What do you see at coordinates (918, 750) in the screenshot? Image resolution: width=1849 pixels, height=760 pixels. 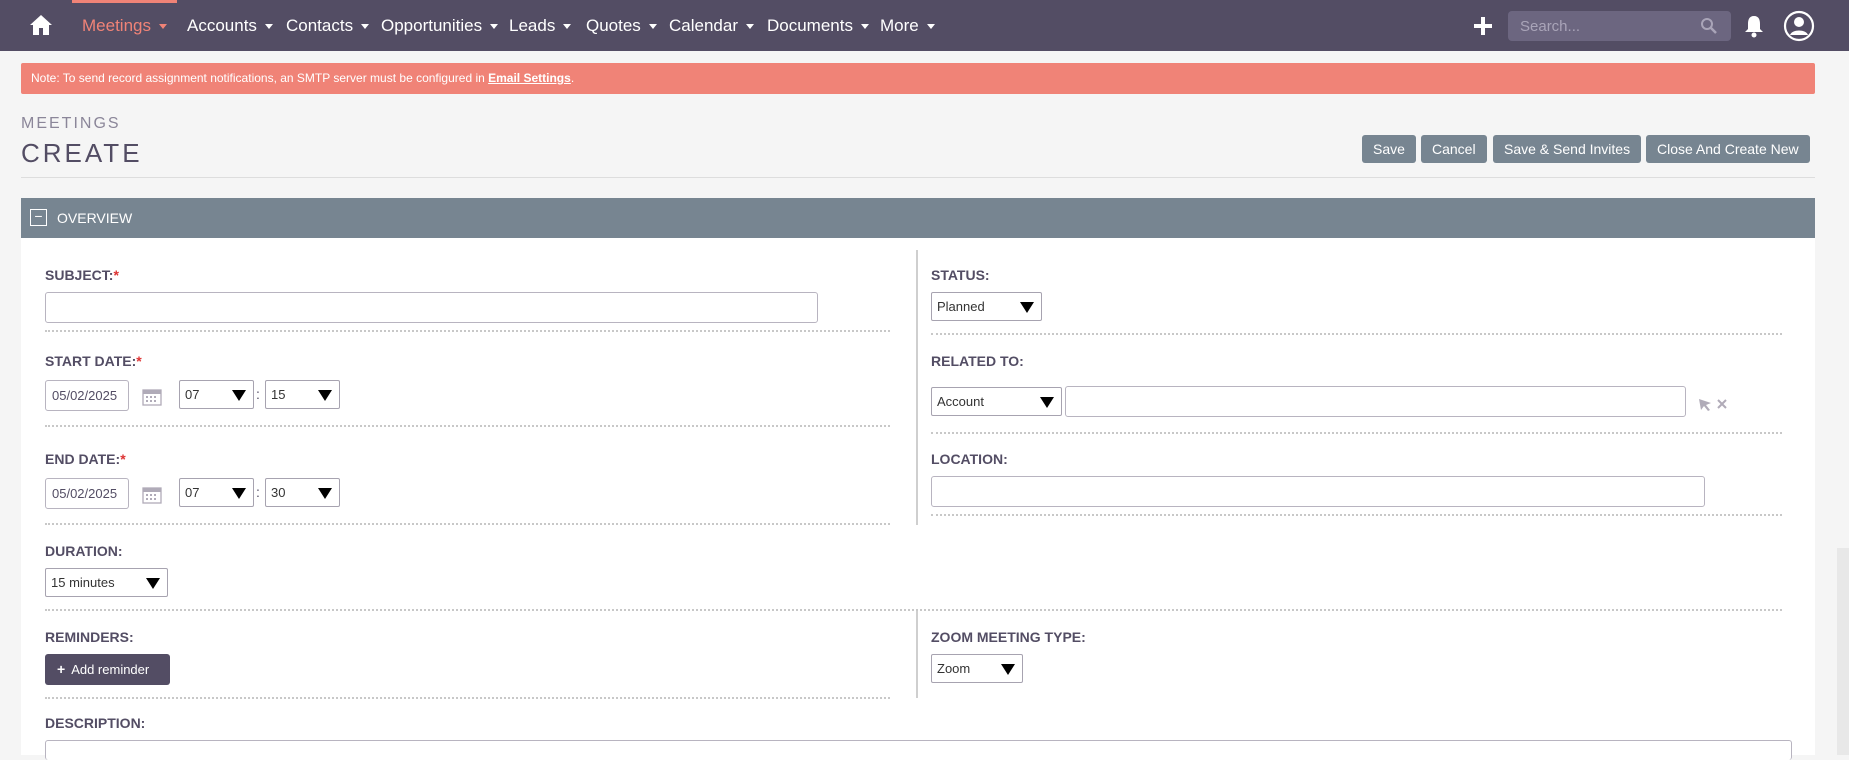 I see `description-textarea` at bounding box center [918, 750].